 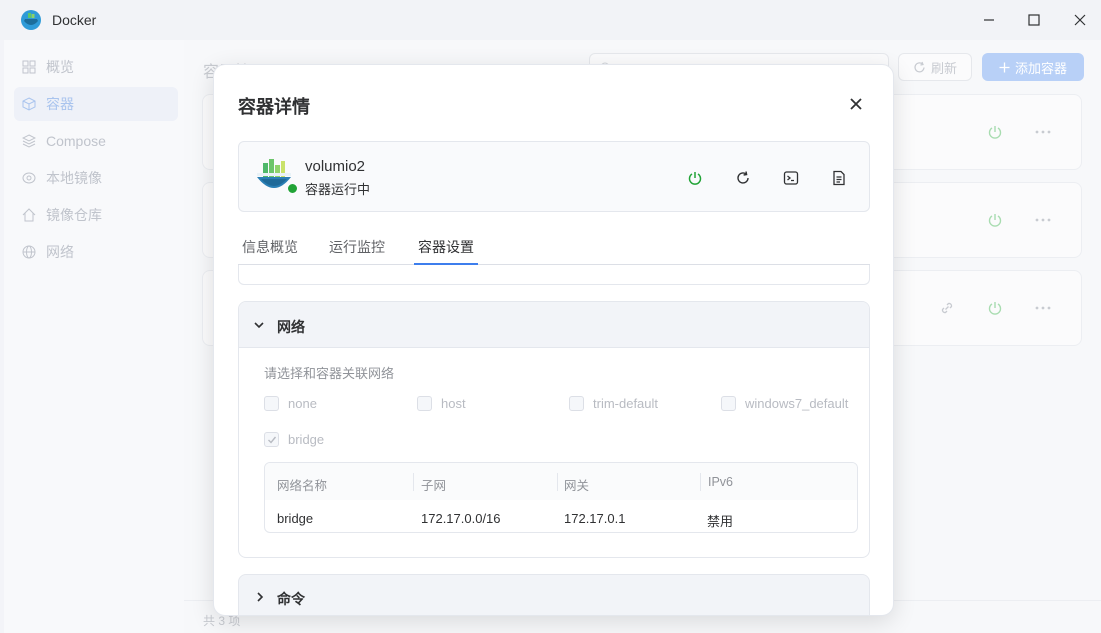 What do you see at coordinates (329, 373) in the screenshot?
I see `network-hint: 请选择和容器关联网络` at bounding box center [329, 373].